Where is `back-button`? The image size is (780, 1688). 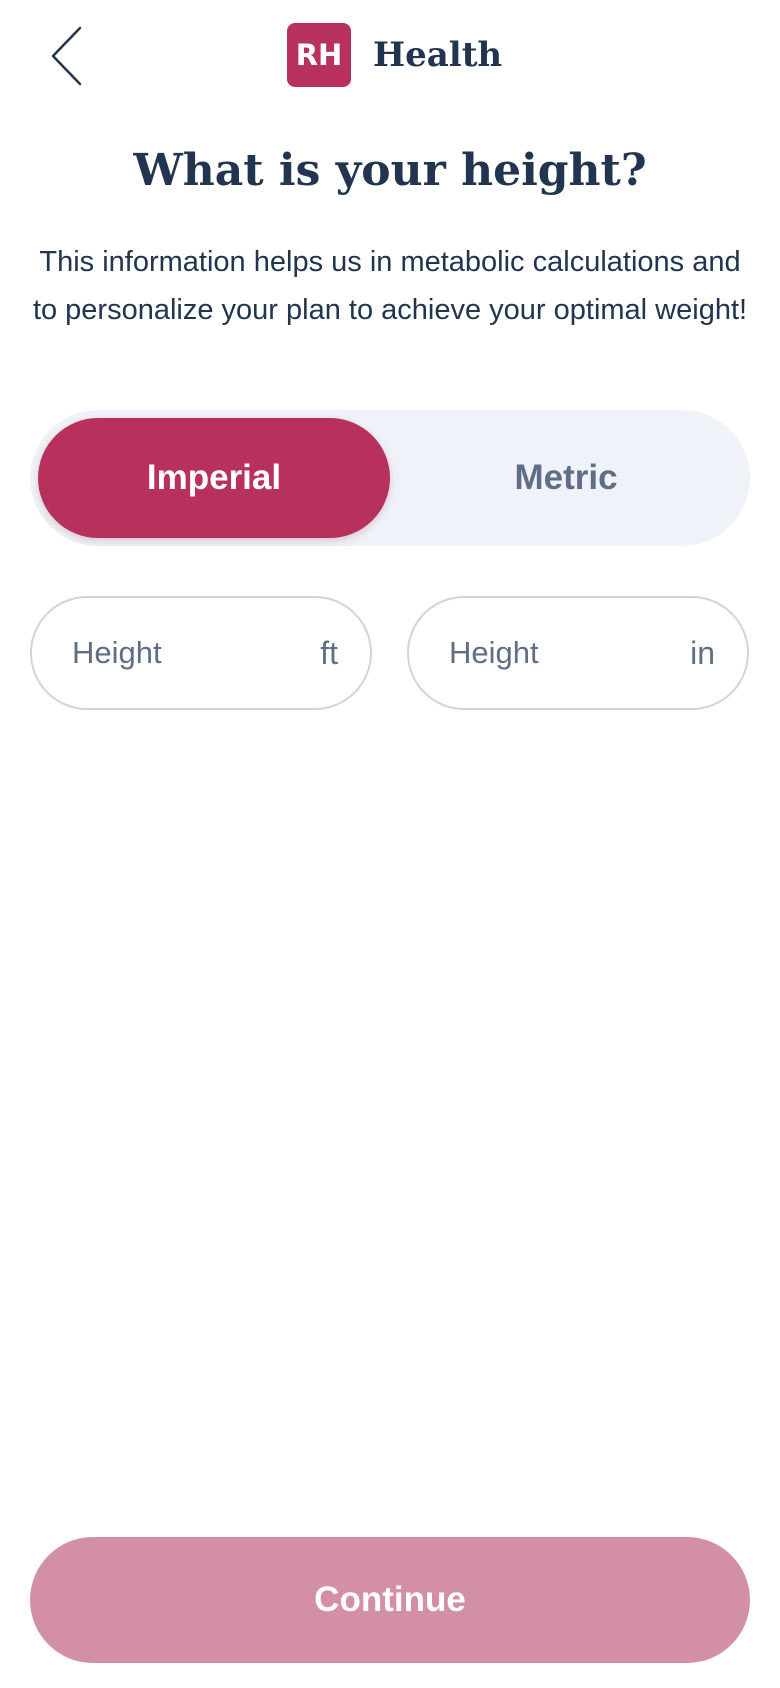 back-button is located at coordinates (66, 56).